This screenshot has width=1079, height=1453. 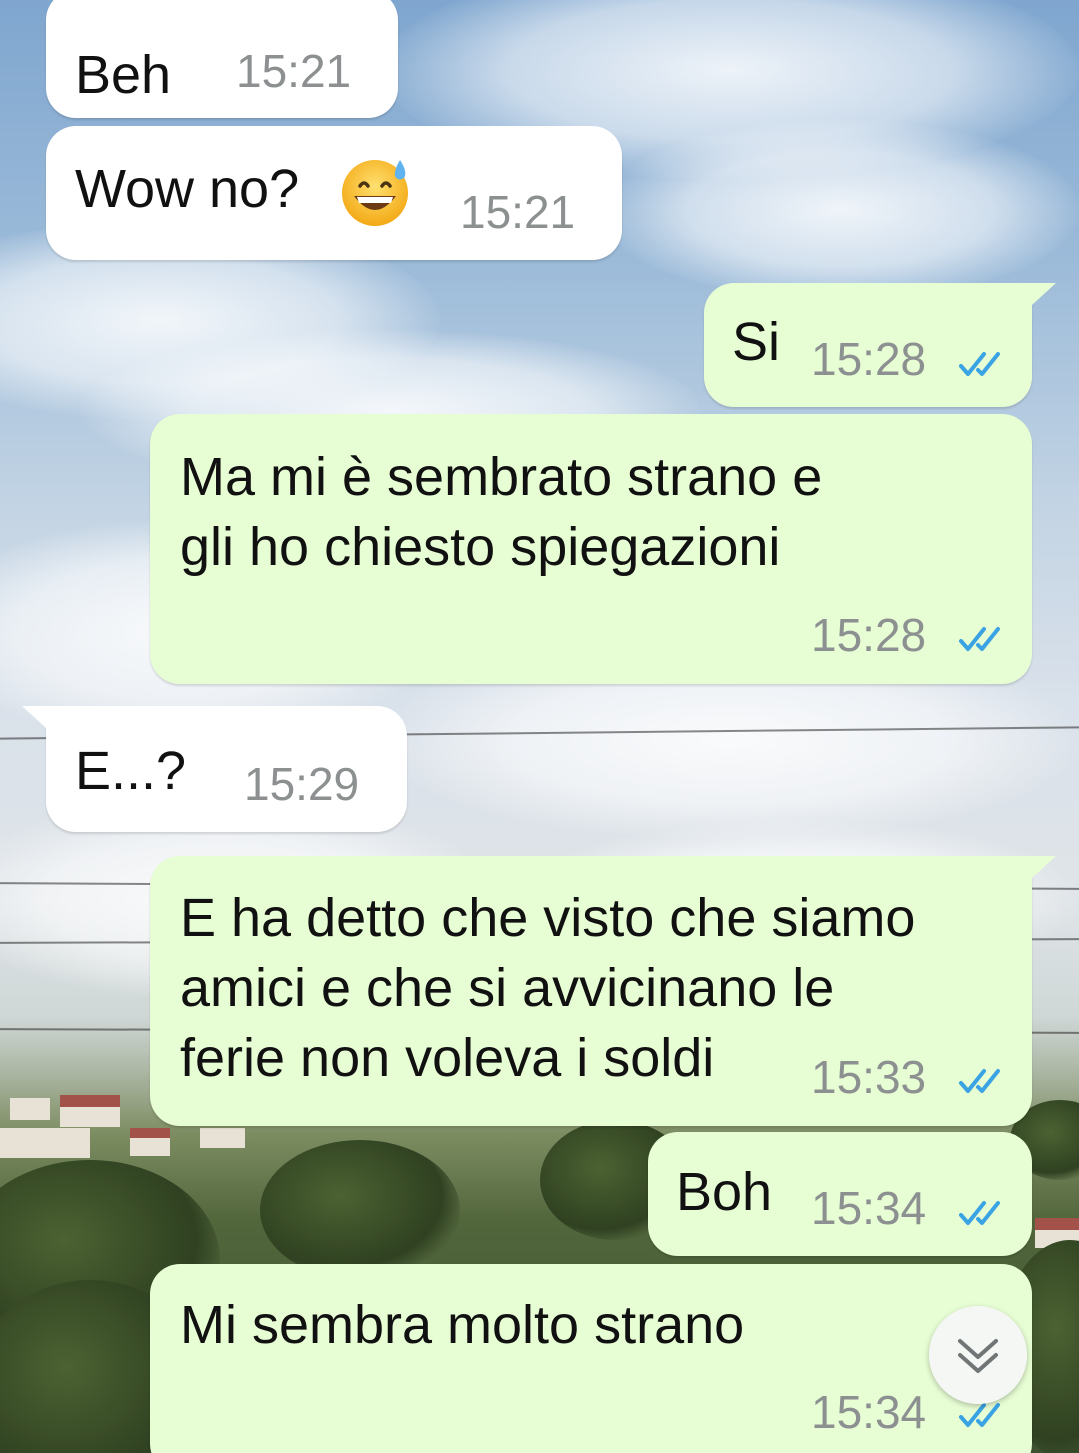 What do you see at coordinates (375, 193) in the screenshot?
I see `grinning-face-with-sweat-icon` at bounding box center [375, 193].